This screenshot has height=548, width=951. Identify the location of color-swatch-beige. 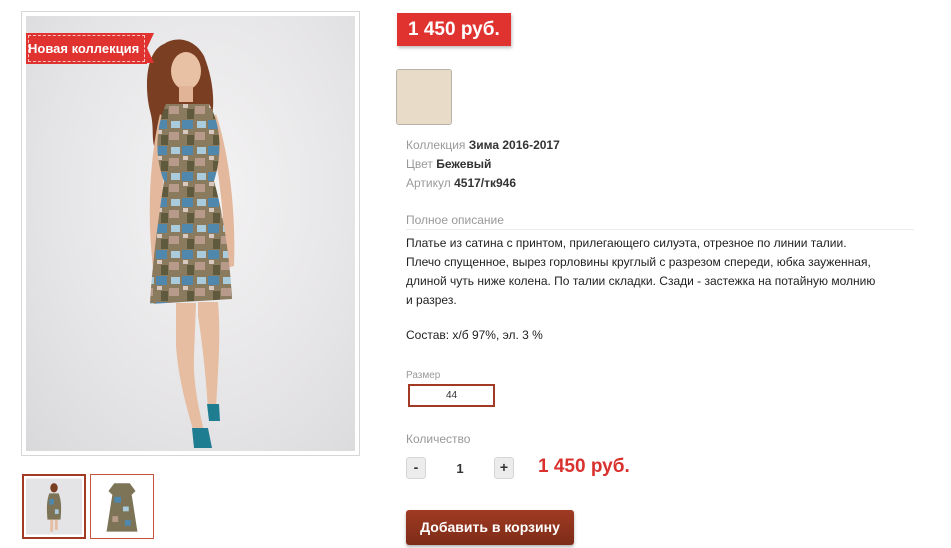
(424, 97).